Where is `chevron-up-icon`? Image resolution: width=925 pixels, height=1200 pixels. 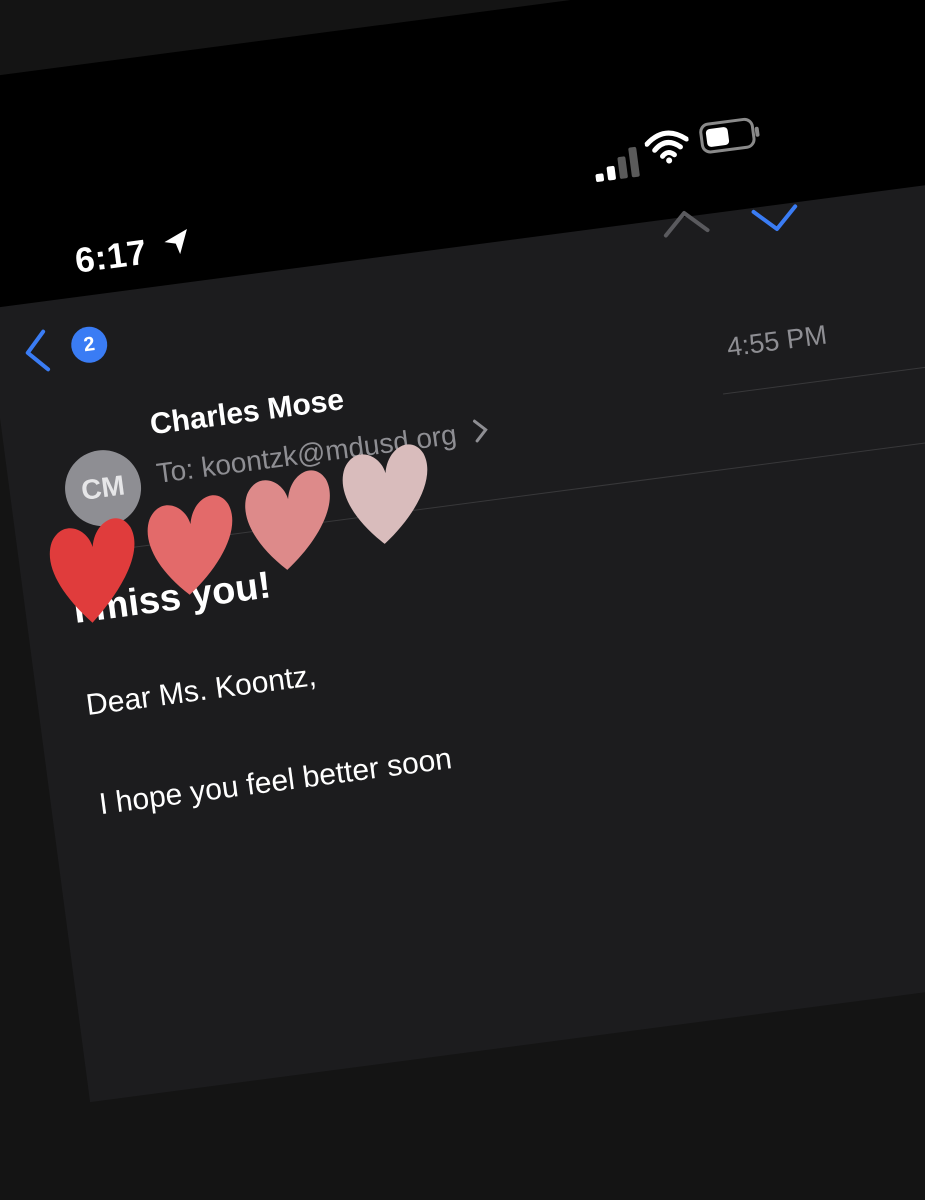
chevron-up-icon is located at coordinates (686, 224).